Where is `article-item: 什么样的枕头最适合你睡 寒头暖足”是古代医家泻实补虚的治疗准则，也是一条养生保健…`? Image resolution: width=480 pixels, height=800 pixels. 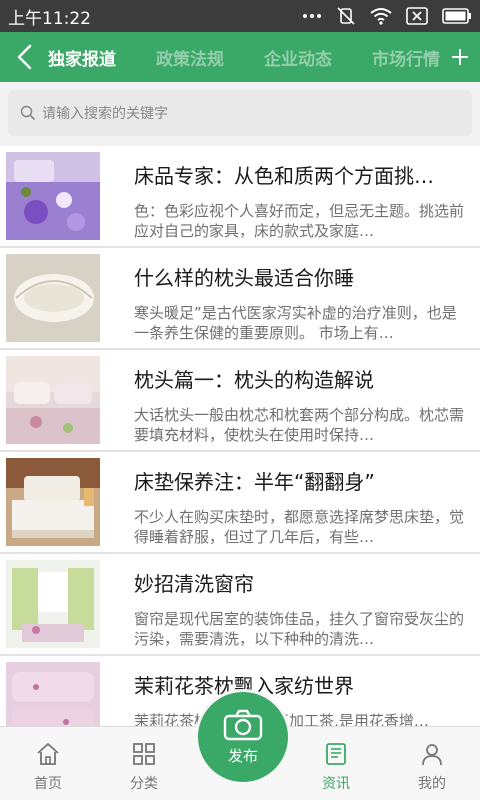
article-item: 什么样的枕头最适合你睡 寒头暖足”是古代医家泻实补虚的治疗准则，也是一条养生保健… is located at coordinates (240, 299).